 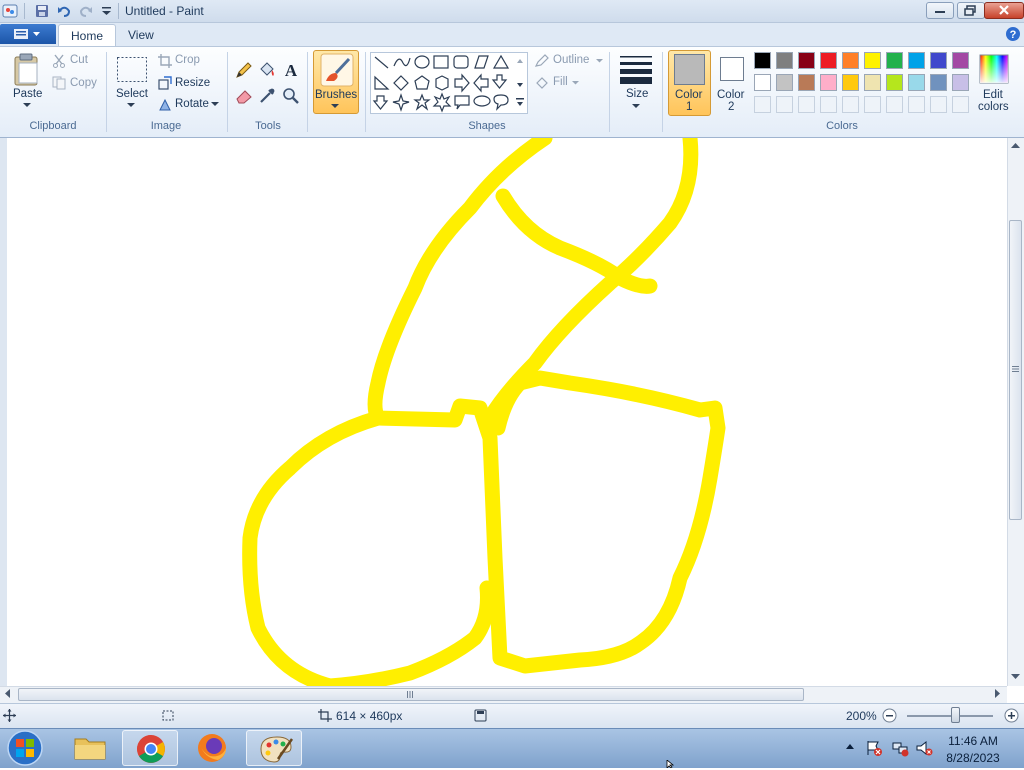 I want to click on shapes-scroll-icon, so click(x=520, y=83).